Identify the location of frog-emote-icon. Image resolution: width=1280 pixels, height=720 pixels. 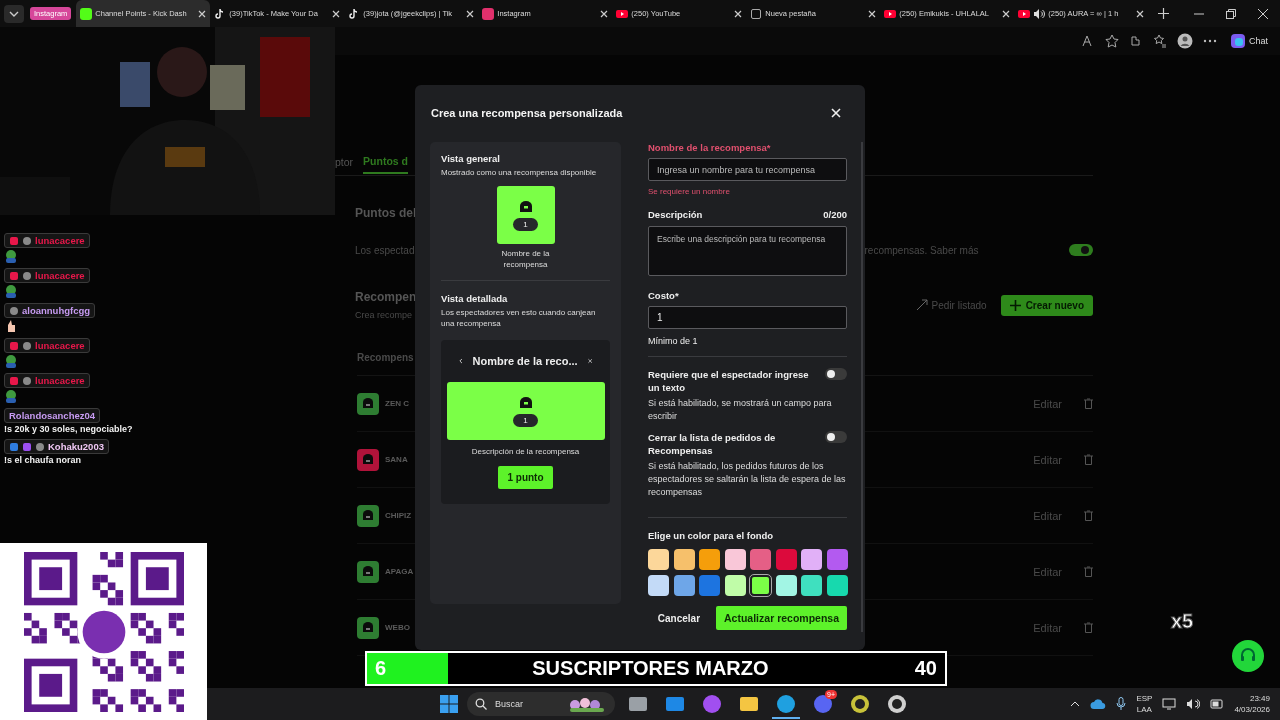
(11, 361).